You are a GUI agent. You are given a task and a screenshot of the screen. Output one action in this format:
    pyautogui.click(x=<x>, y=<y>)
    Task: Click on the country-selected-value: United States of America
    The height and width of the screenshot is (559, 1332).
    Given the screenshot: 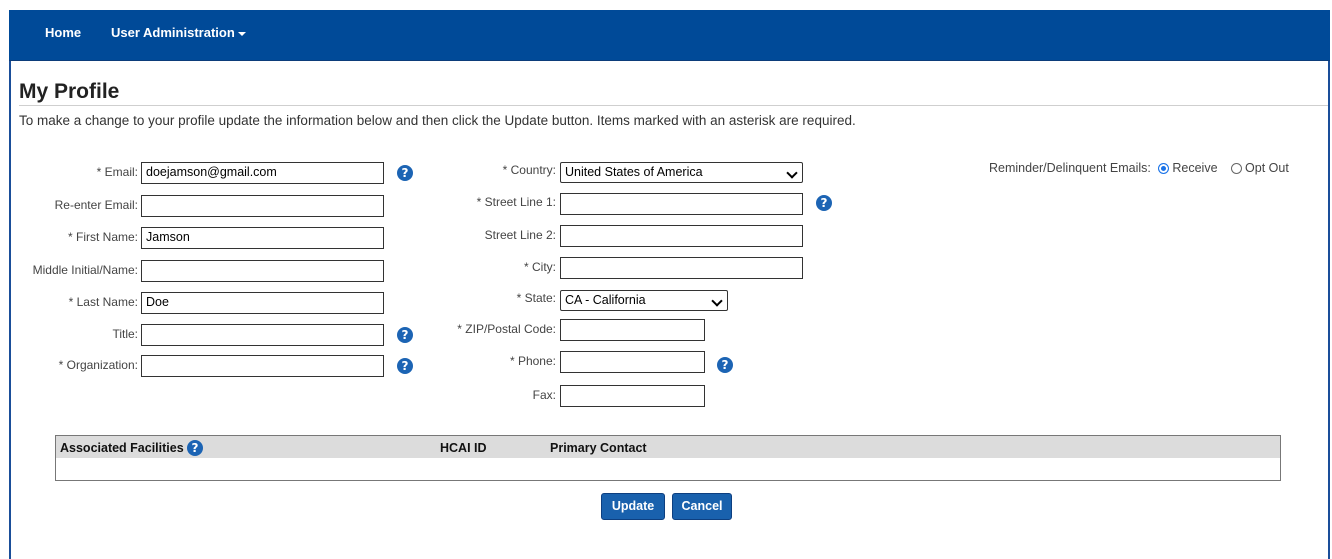 What is the action you would take?
    pyautogui.click(x=634, y=172)
    